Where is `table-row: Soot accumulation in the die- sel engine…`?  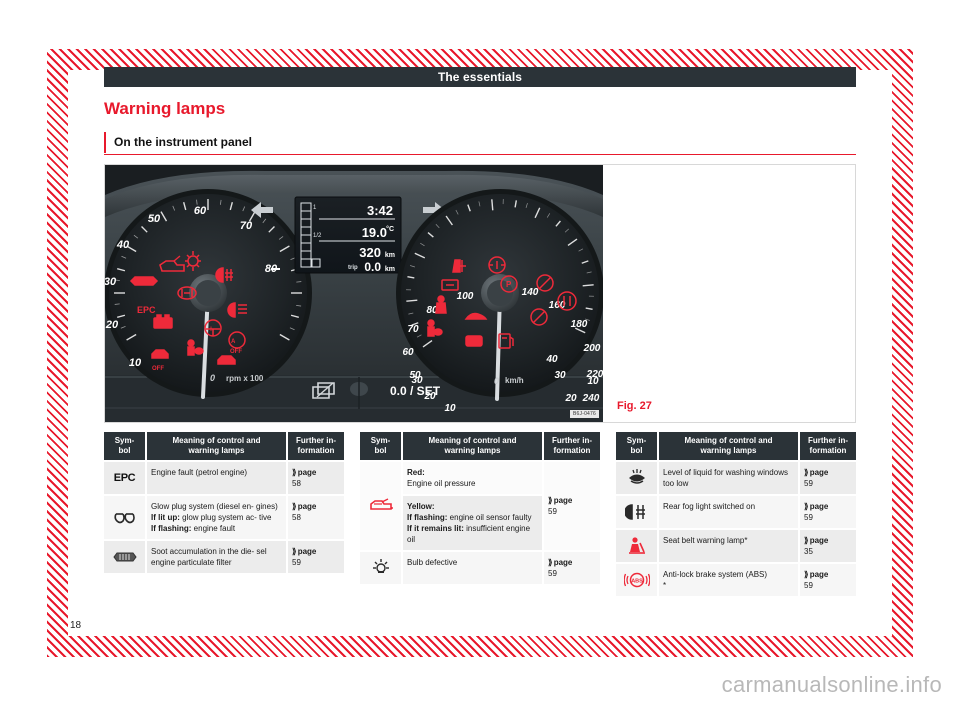
table-row: Soot accumulation in the die- sel engine… is located at coordinates (224, 557).